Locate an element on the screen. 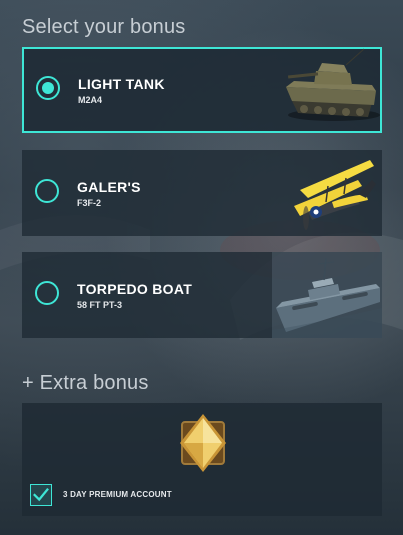  bonus-option-light-tank: LIGHT TANK M2A4 is located at coordinates (202, 90).